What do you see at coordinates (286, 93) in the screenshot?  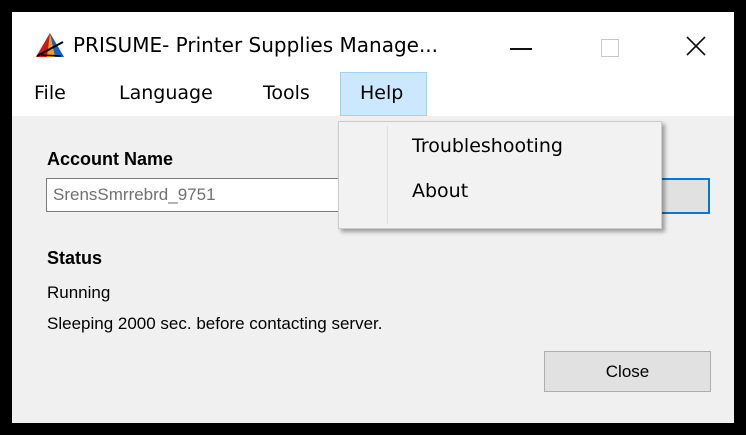 I see `menu-tools: Tools` at bounding box center [286, 93].